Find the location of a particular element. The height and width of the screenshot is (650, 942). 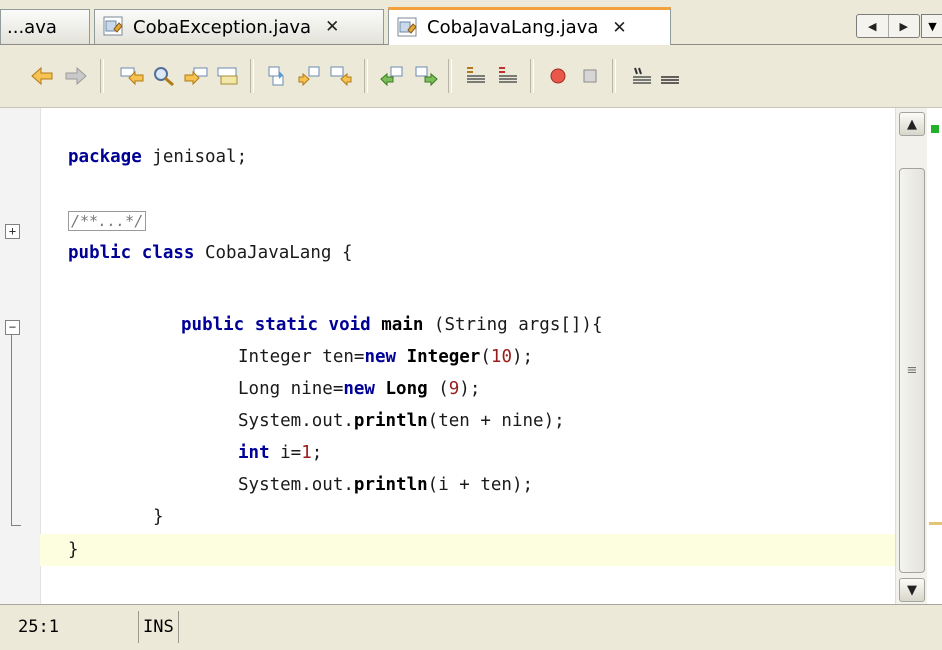

align-button is located at coordinates (670, 76).